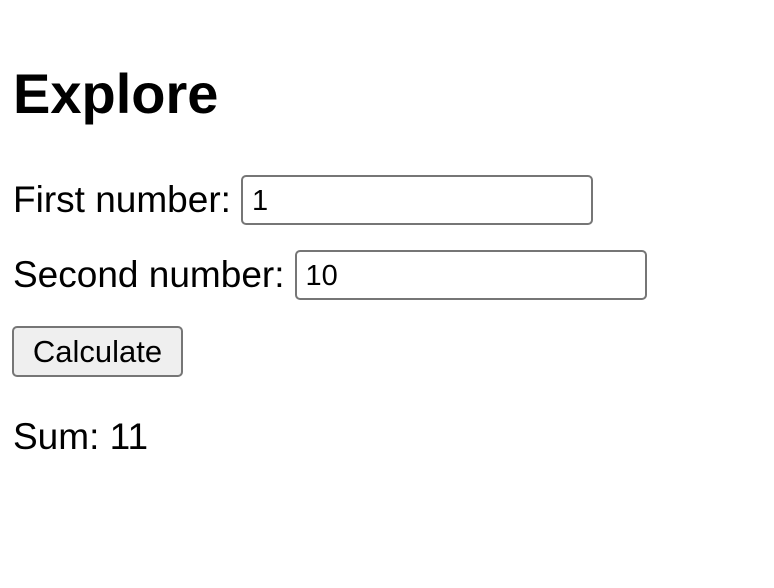 This screenshot has height=588, width=774. I want to click on sum-value: 11, so click(129, 436).